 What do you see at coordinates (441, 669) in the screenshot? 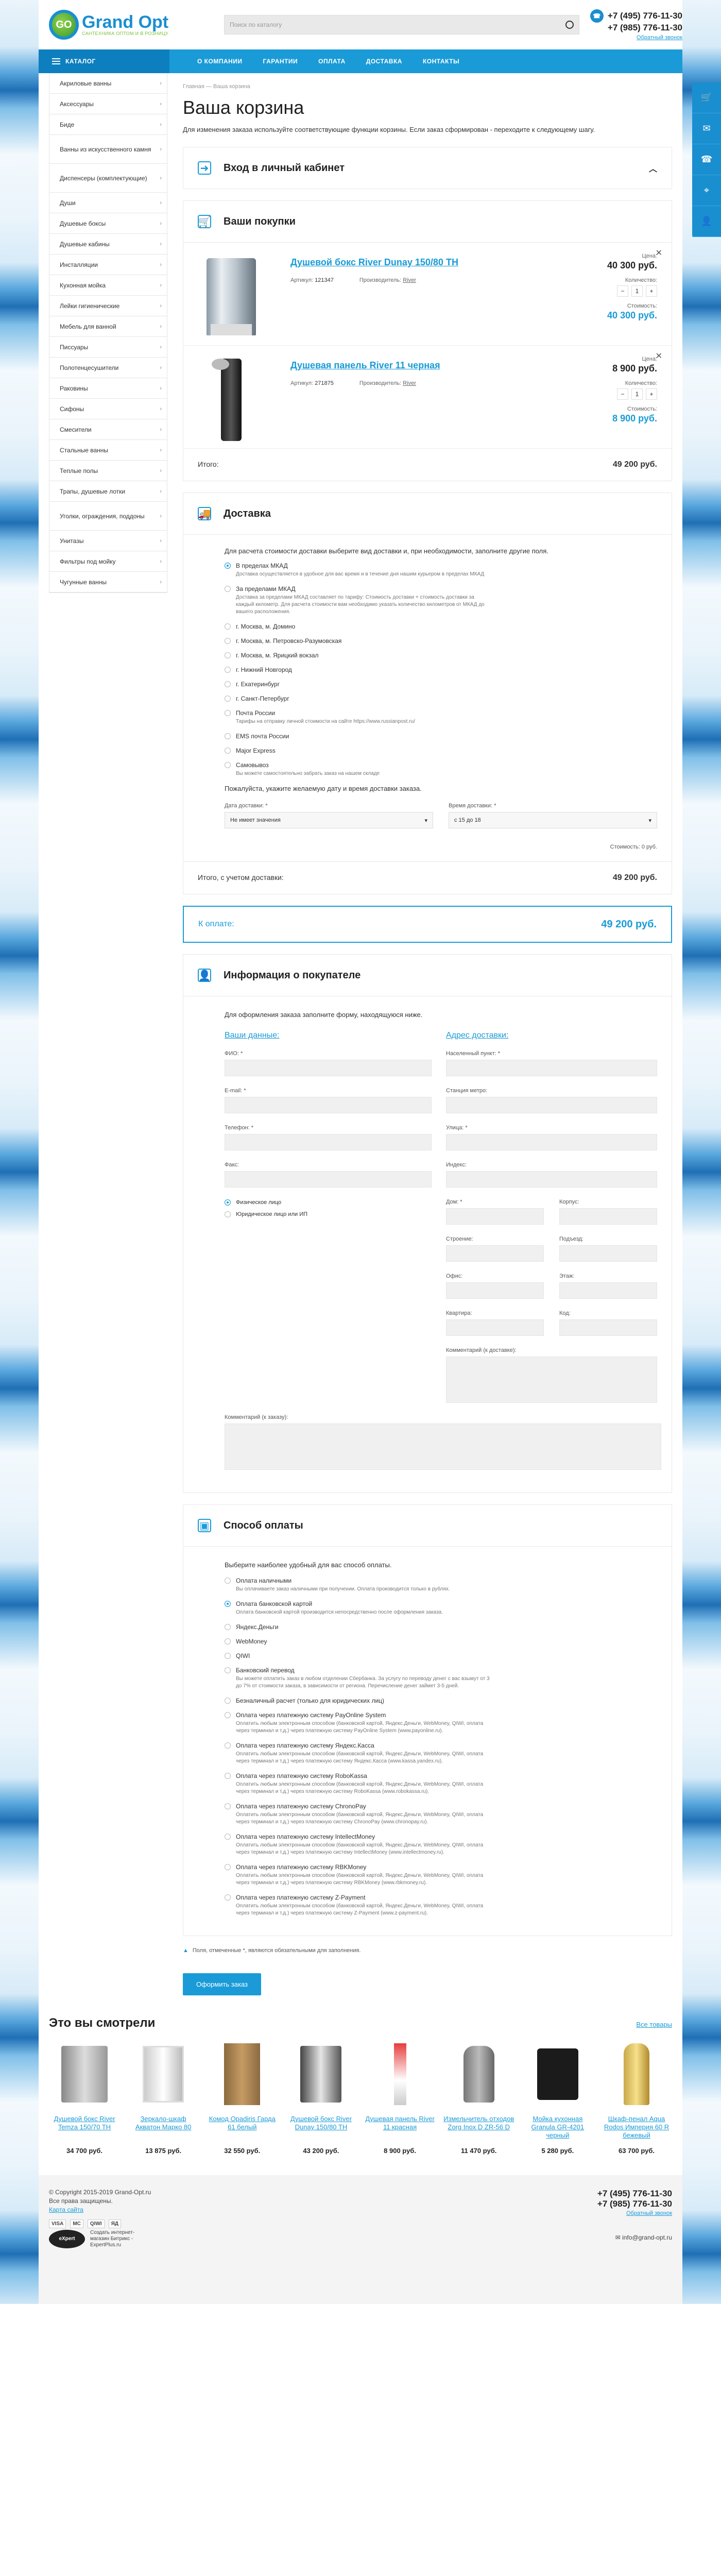
I see `delivery-option: г. Нижний Новгород` at bounding box center [441, 669].